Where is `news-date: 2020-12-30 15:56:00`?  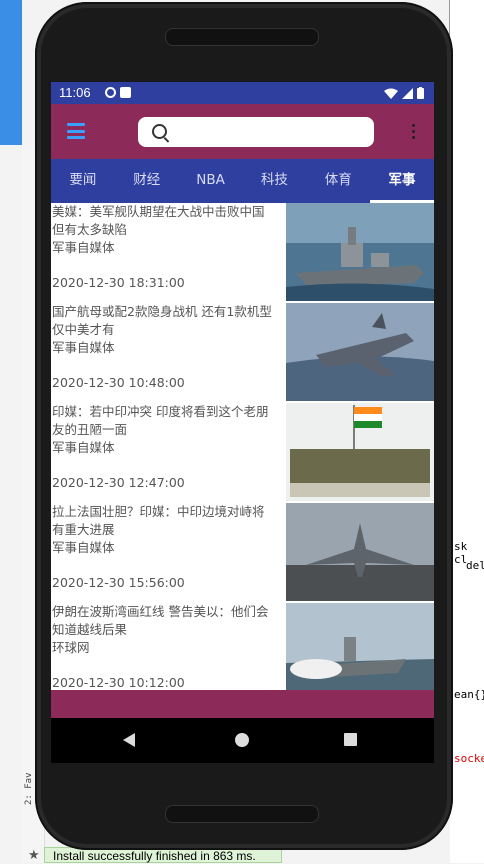
news-date: 2020-12-30 15:56:00 is located at coordinates (118, 582).